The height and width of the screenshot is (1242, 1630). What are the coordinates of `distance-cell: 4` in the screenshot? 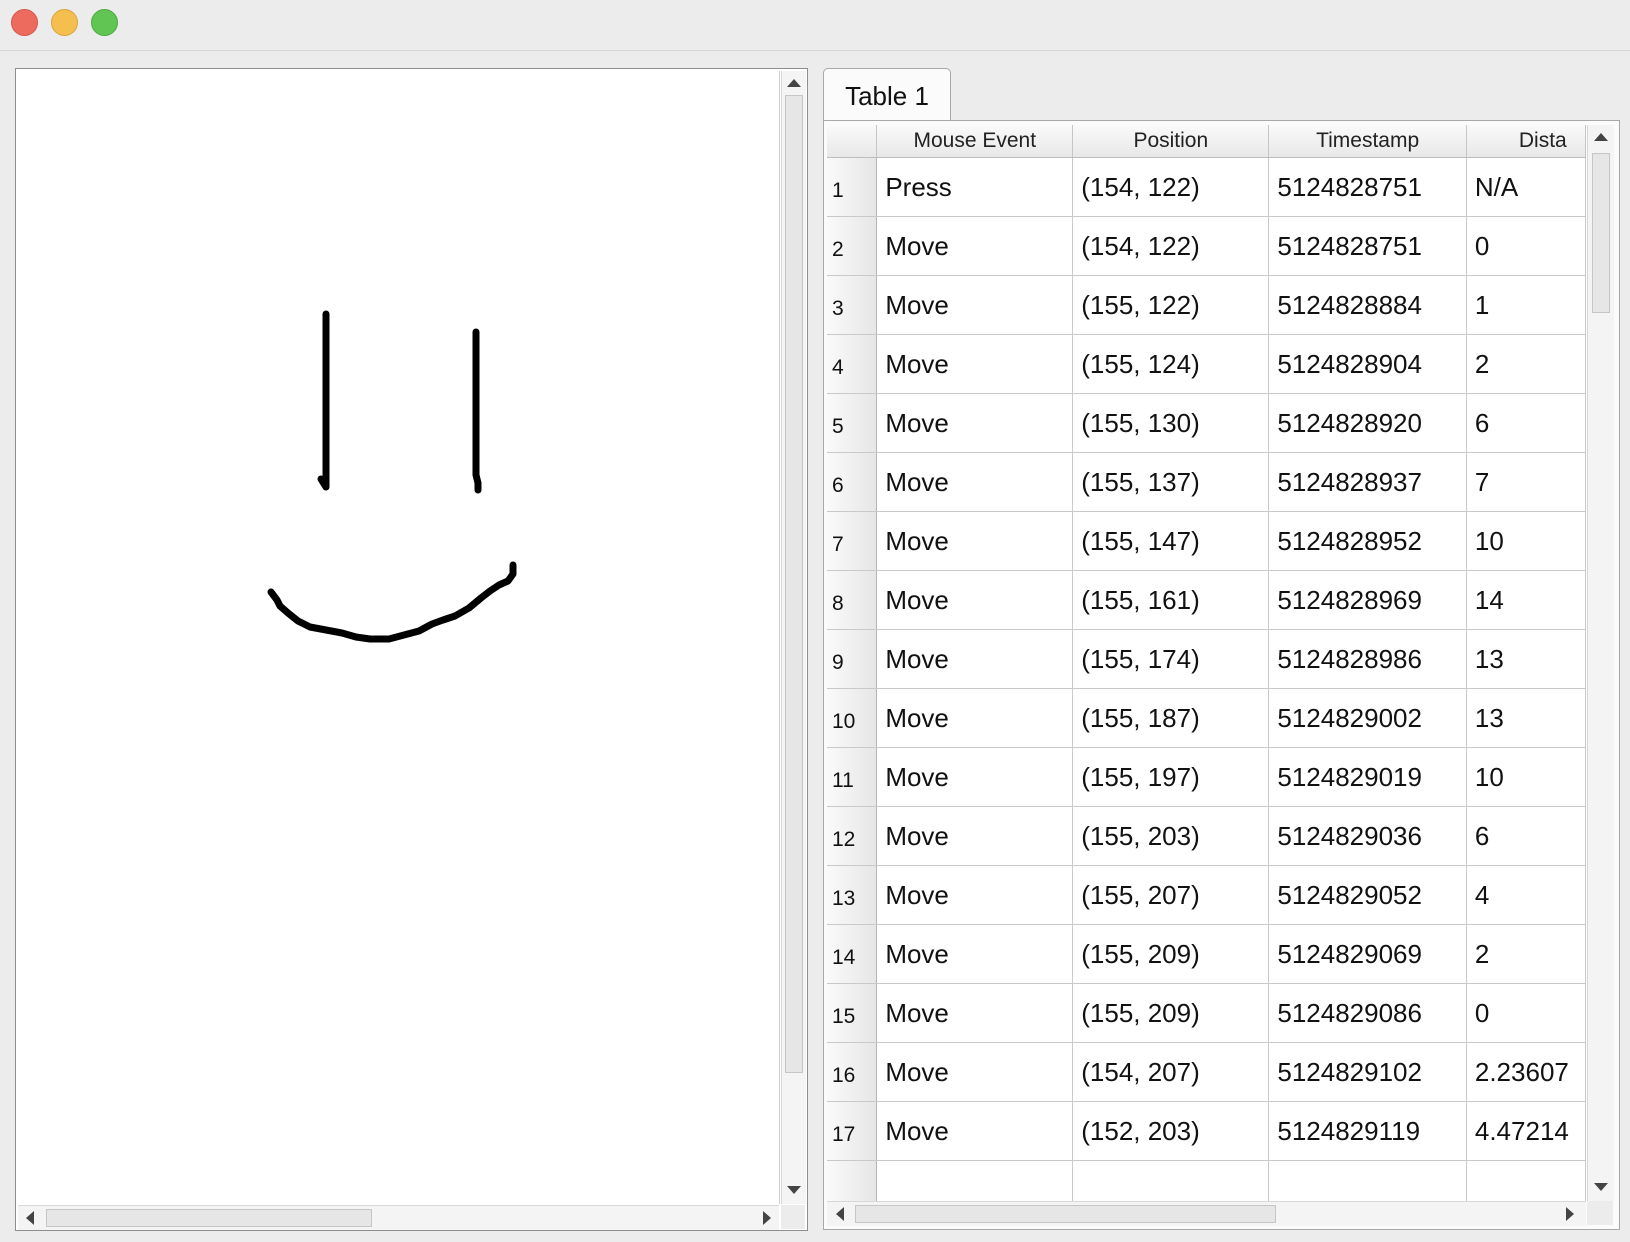 It's located at (1526, 895).